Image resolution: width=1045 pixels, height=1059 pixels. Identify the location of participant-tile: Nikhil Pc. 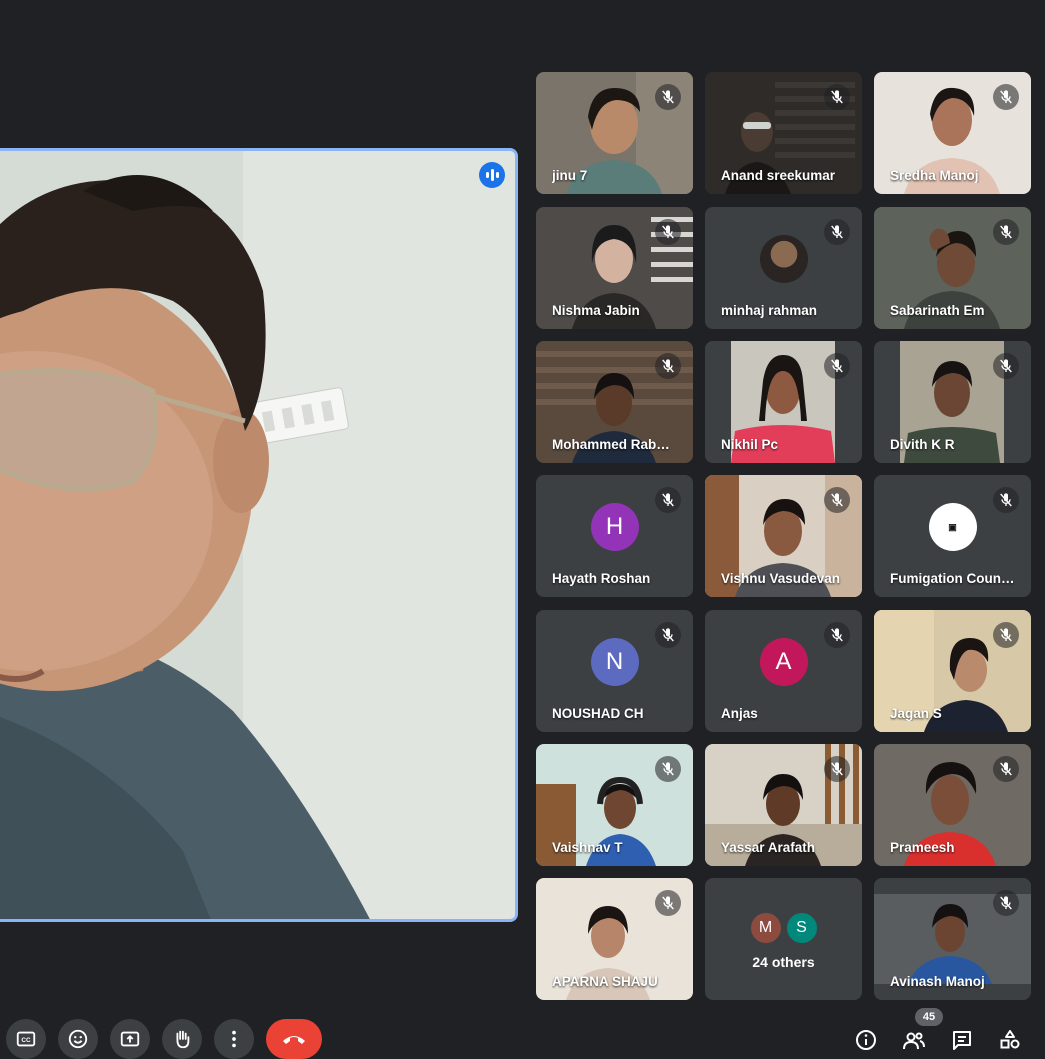
(783, 402).